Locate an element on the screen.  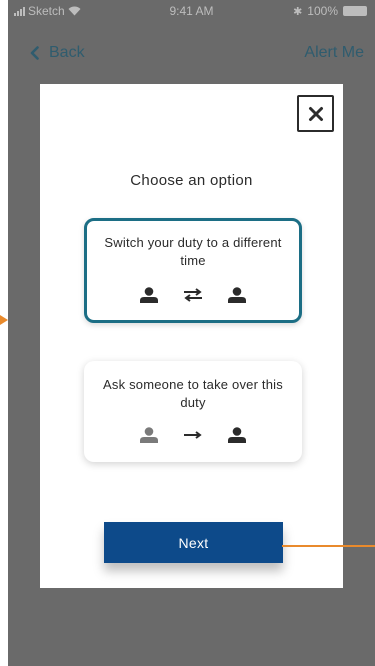
bluetooth-icon: ✱ is located at coordinates (298, 11).